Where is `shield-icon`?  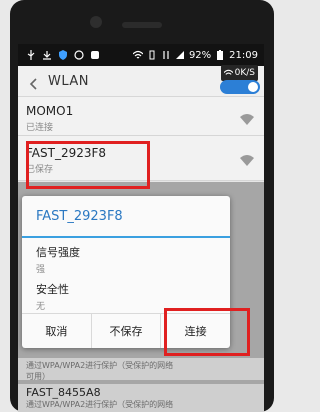
shield-icon is located at coordinates (63, 55).